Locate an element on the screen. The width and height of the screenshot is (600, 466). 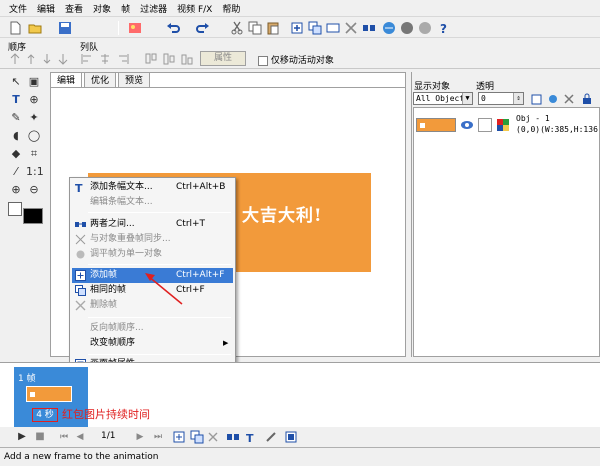
new-file-icon is located at coordinates (15, 28).